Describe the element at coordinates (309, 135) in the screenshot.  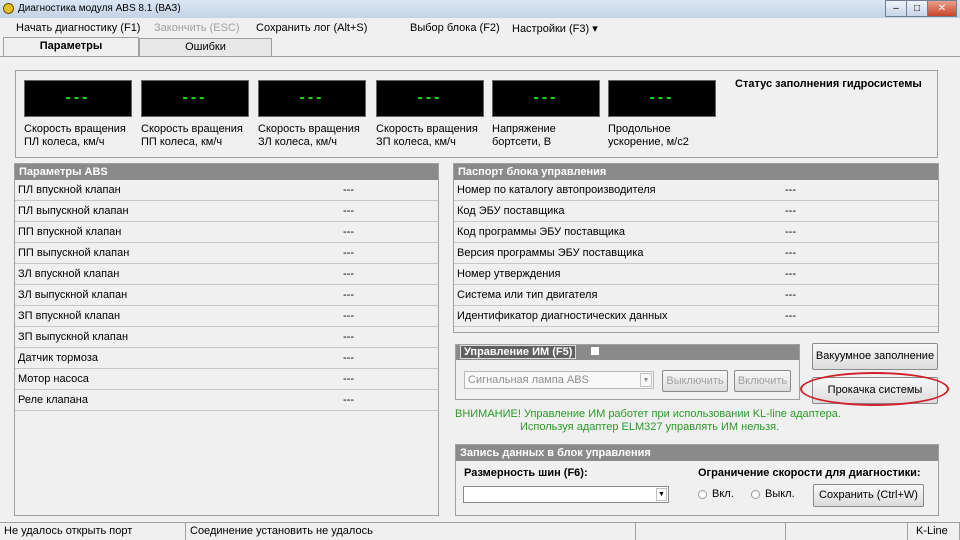
I see `gauge-label: Скорость вращения ЗЛ колеса, км/ч` at that location.